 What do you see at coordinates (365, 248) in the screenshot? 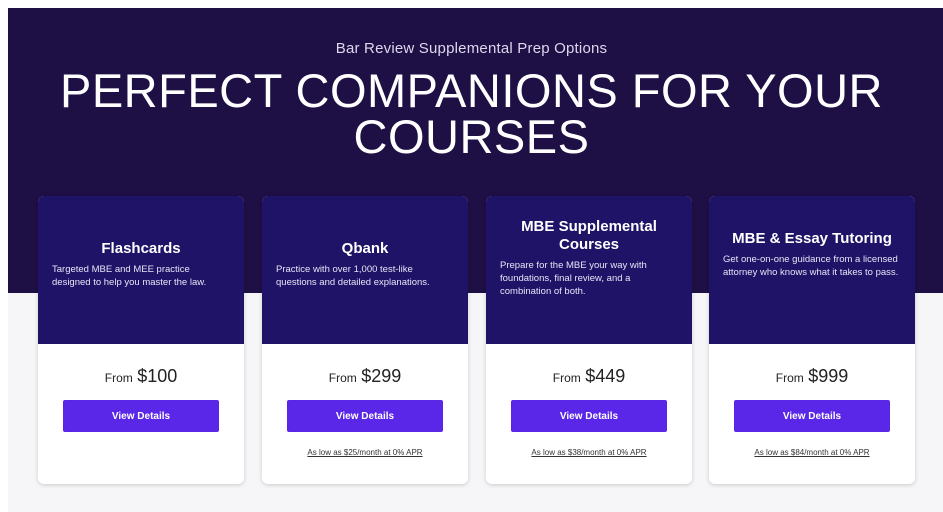
I see `card-title: Qbank` at bounding box center [365, 248].